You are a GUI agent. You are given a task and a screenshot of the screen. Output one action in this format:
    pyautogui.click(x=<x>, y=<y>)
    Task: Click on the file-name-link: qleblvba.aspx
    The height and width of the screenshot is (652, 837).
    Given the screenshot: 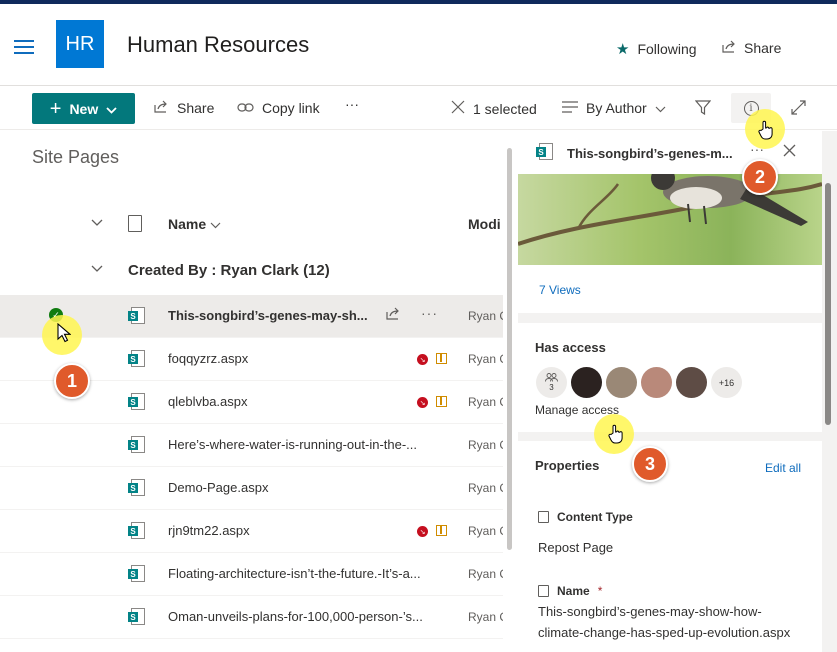 What is the action you would take?
    pyautogui.click(x=208, y=401)
    